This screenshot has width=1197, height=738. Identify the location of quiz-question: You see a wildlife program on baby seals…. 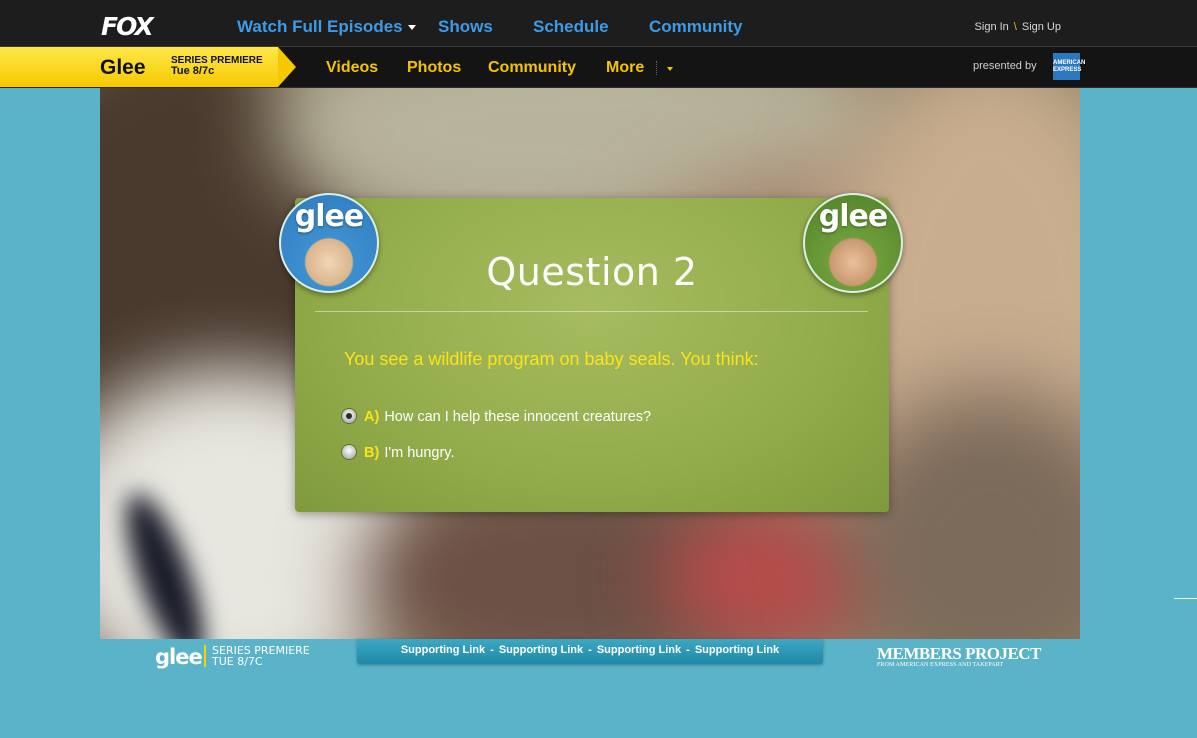
(551, 359).